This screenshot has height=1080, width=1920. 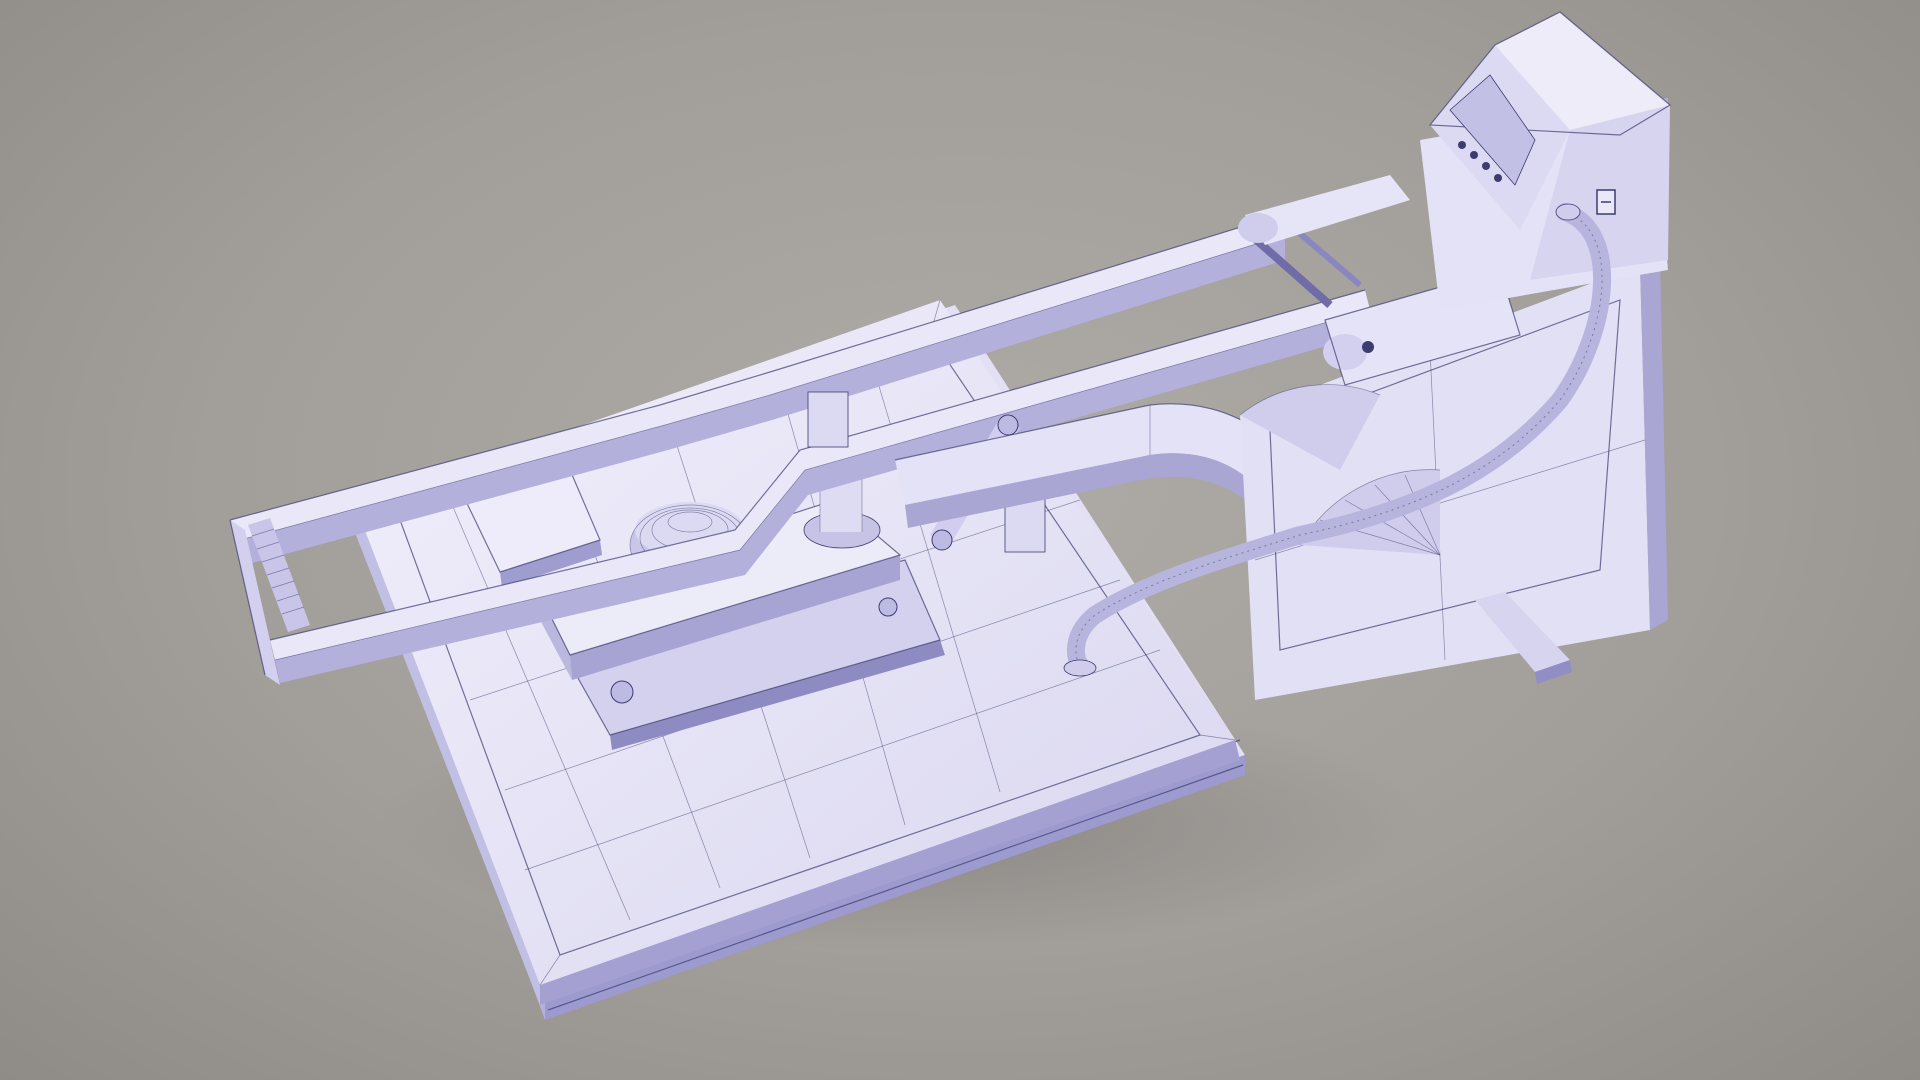 What do you see at coordinates (1368, 347) in the screenshot?
I see `pivot-hole-icon` at bounding box center [1368, 347].